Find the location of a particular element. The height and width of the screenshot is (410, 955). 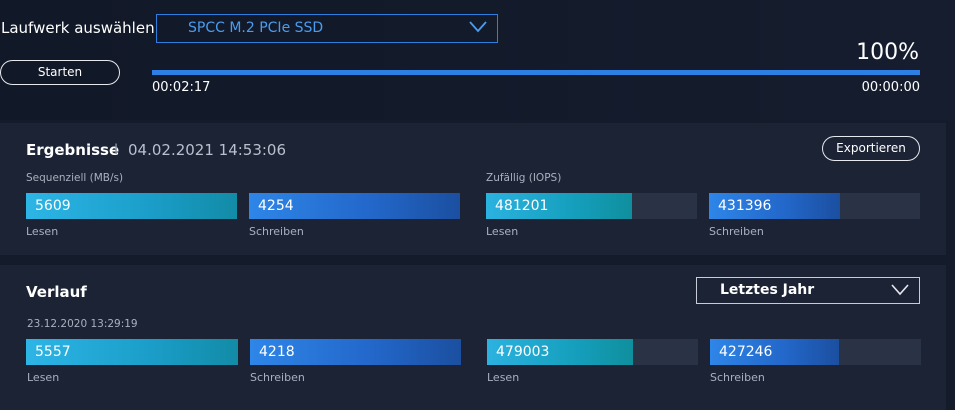

progress-percent: 100% is located at coordinates (887, 52).